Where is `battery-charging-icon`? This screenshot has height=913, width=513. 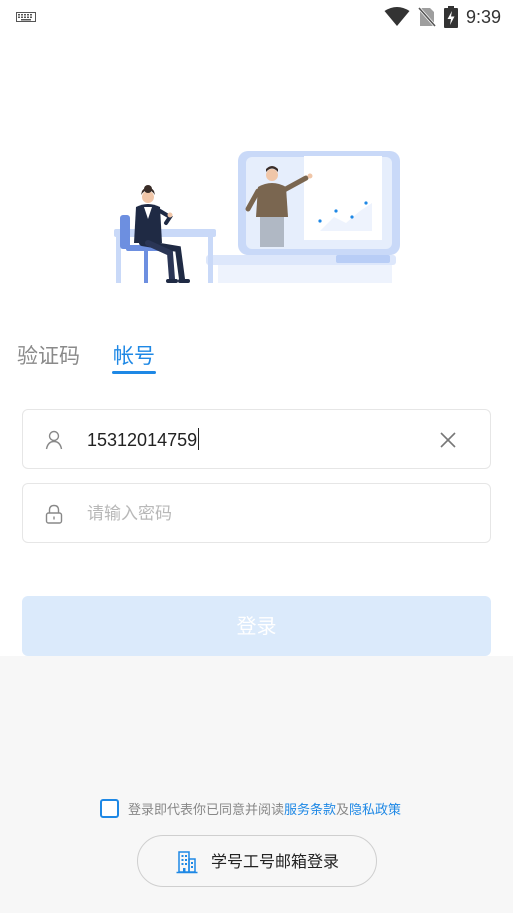
battery-charging-icon is located at coordinates (450, 17).